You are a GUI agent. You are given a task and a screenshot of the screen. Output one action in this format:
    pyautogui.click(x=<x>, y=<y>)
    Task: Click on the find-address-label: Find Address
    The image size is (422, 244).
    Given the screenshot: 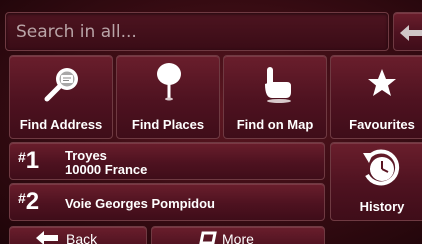 What is the action you would take?
    pyautogui.click(x=61, y=124)
    